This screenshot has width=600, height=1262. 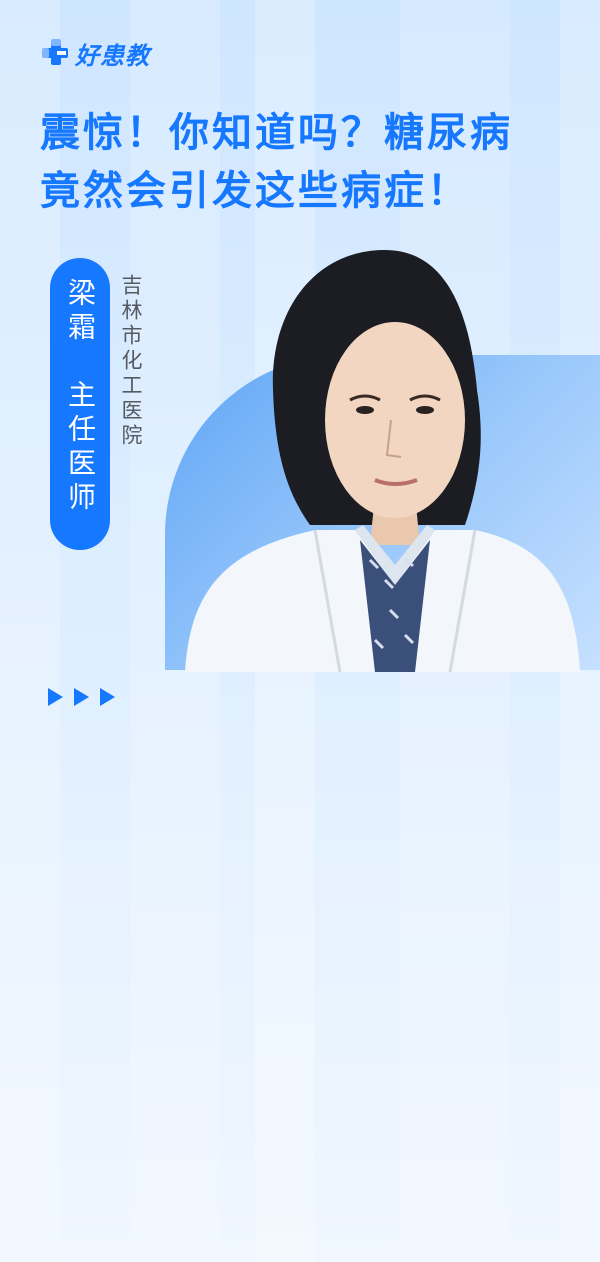 What do you see at coordinates (80, 448) in the screenshot?
I see `doctor-title: 主任医师` at bounding box center [80, 448].